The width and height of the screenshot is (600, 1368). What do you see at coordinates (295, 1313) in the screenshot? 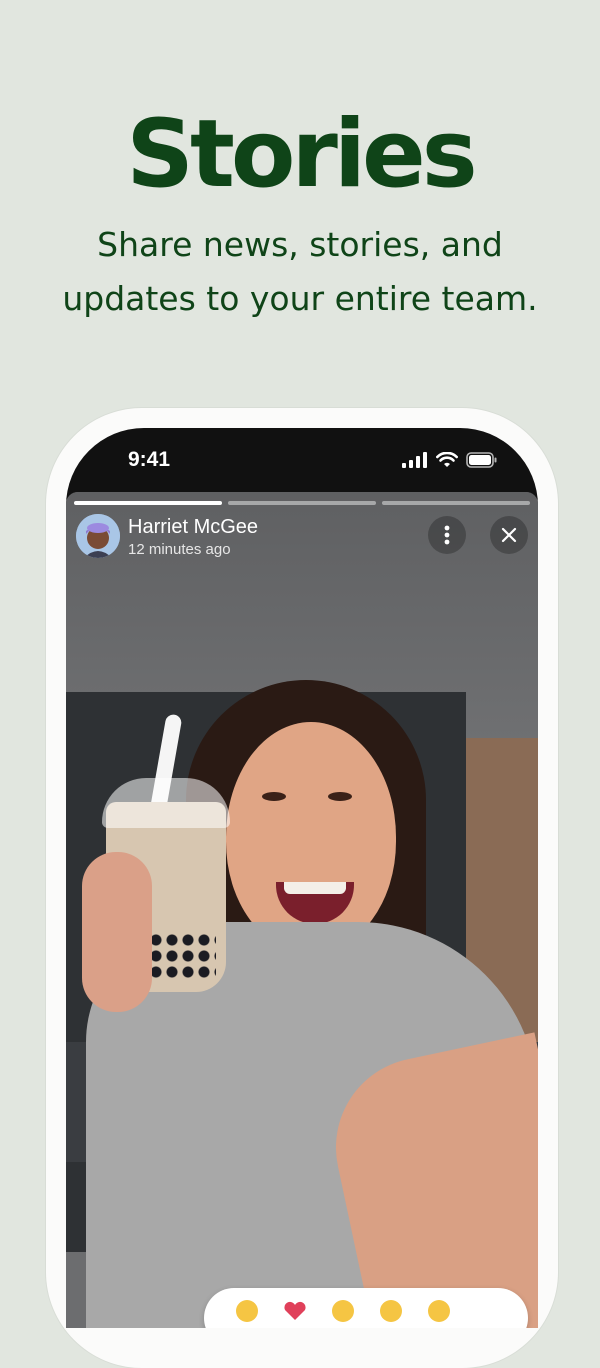
I see `heart-reaction-icon` at bounding box center [295, 1313].